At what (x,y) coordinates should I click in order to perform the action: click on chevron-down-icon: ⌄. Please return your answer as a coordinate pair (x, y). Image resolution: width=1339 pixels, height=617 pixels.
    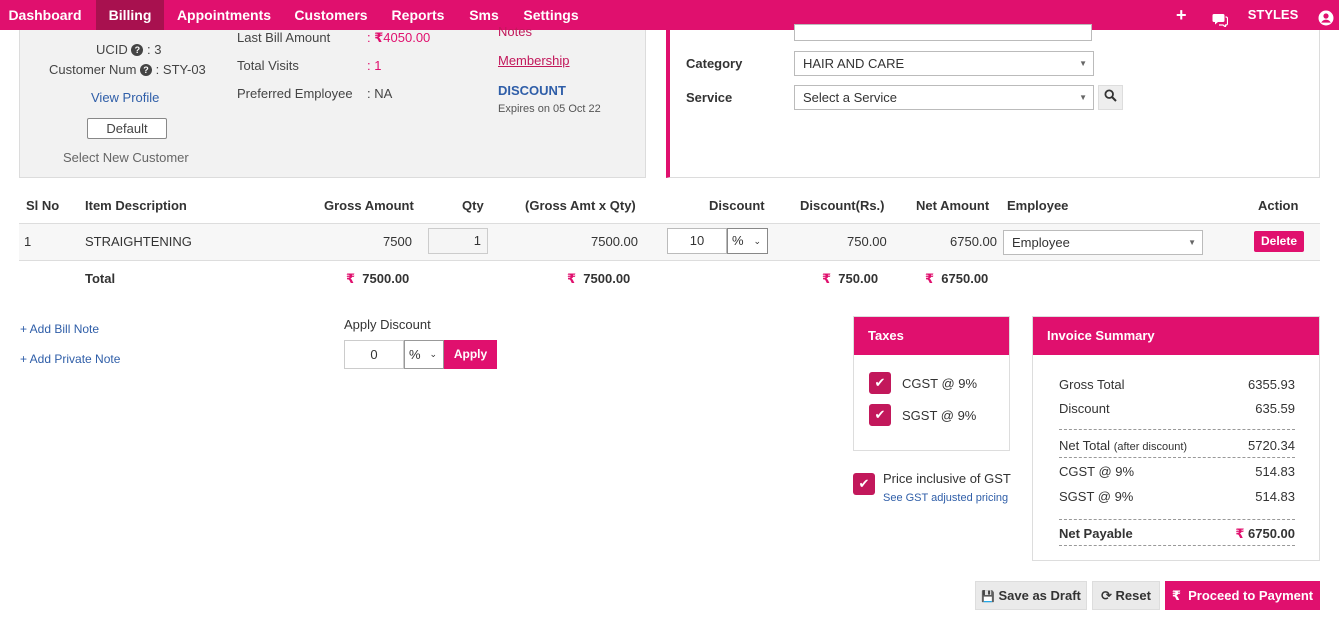
    Looking at the image, I should click on (433, 354).